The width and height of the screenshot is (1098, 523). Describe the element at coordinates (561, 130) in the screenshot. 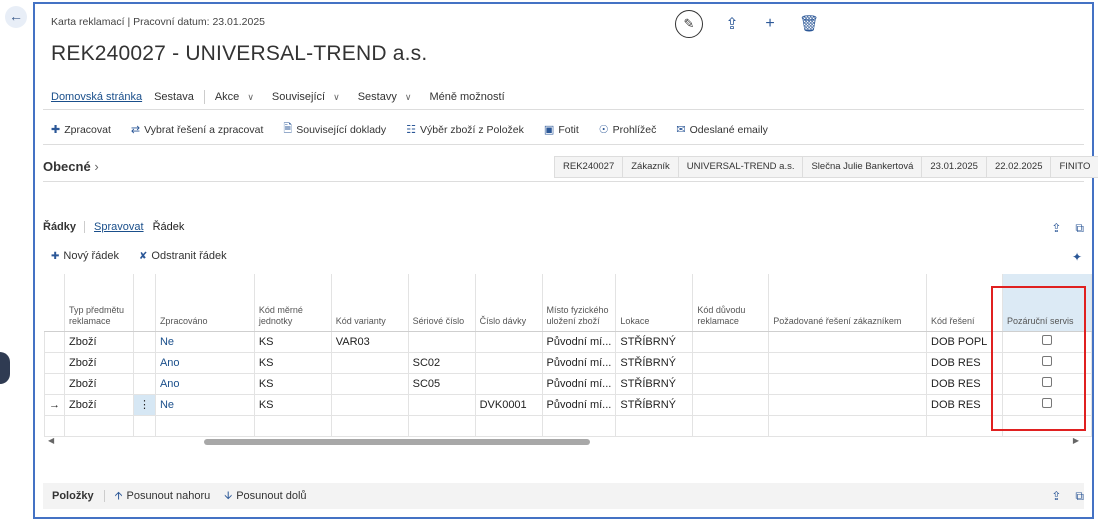

I see `photo-button: ▣ Fotit` at that location.